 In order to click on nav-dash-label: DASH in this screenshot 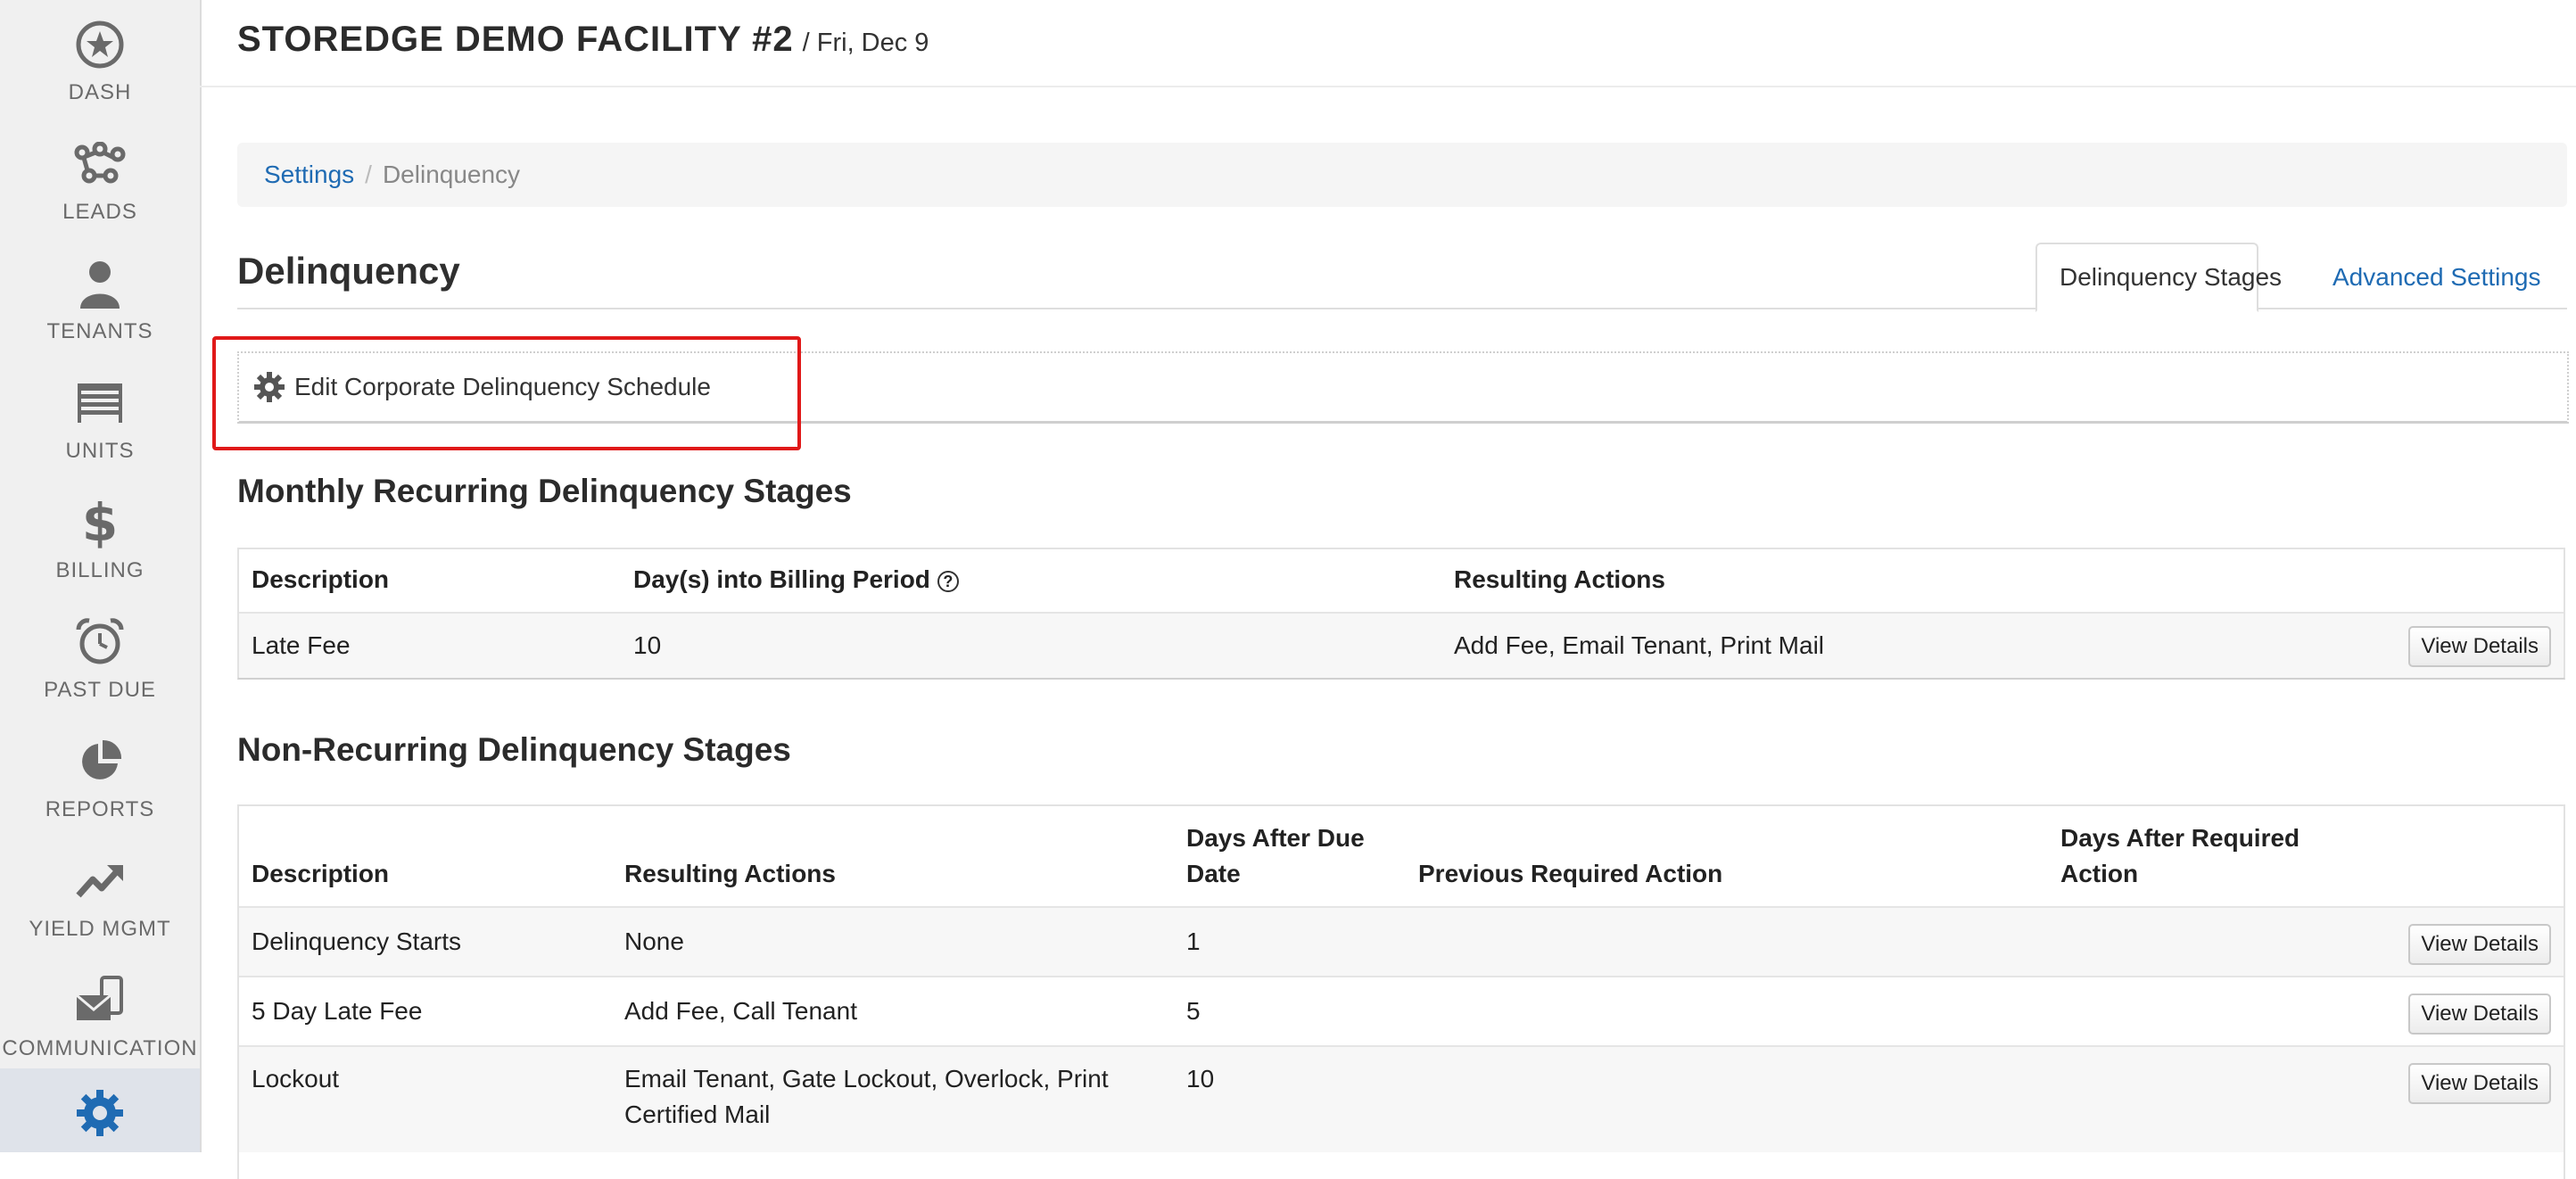, I will do `click(100, 92)`.